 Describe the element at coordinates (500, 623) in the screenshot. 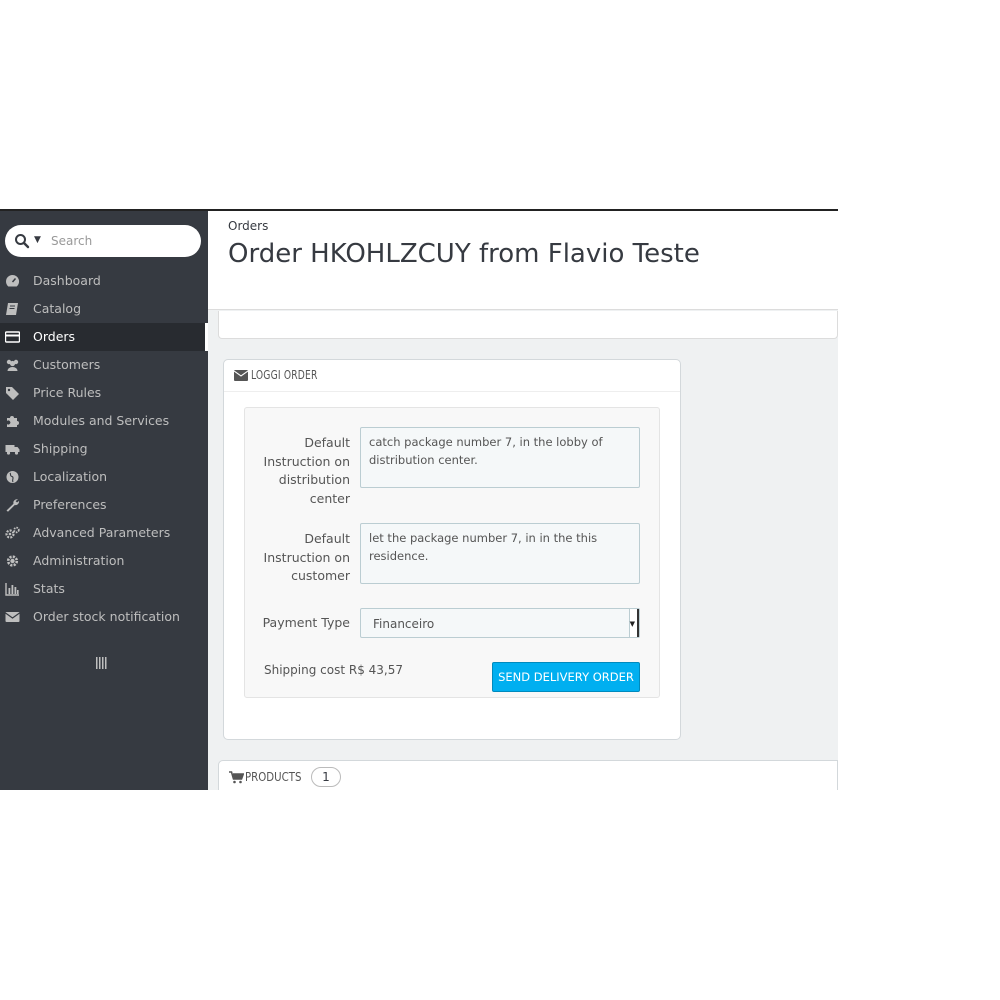

I see `payment-type-select: Financeiro ▼` at that location.